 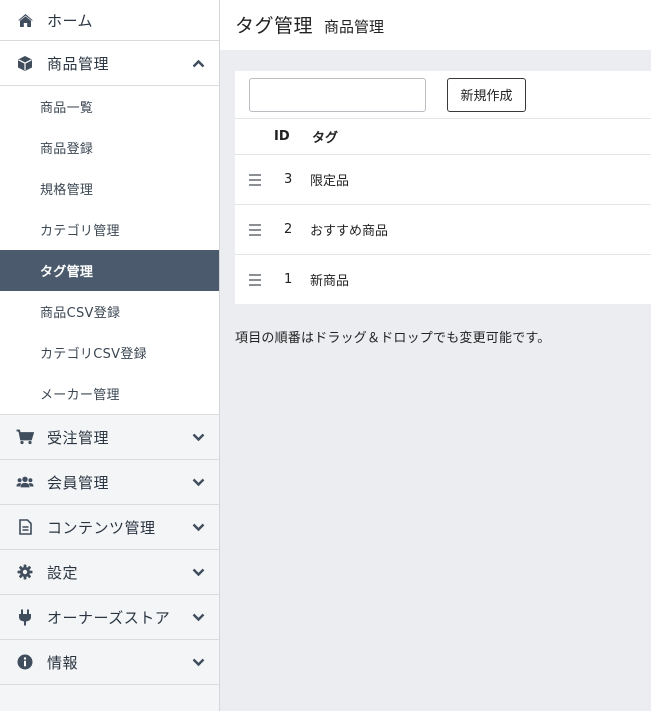 I want to click on gear-icon, so click(x=25, y=572).